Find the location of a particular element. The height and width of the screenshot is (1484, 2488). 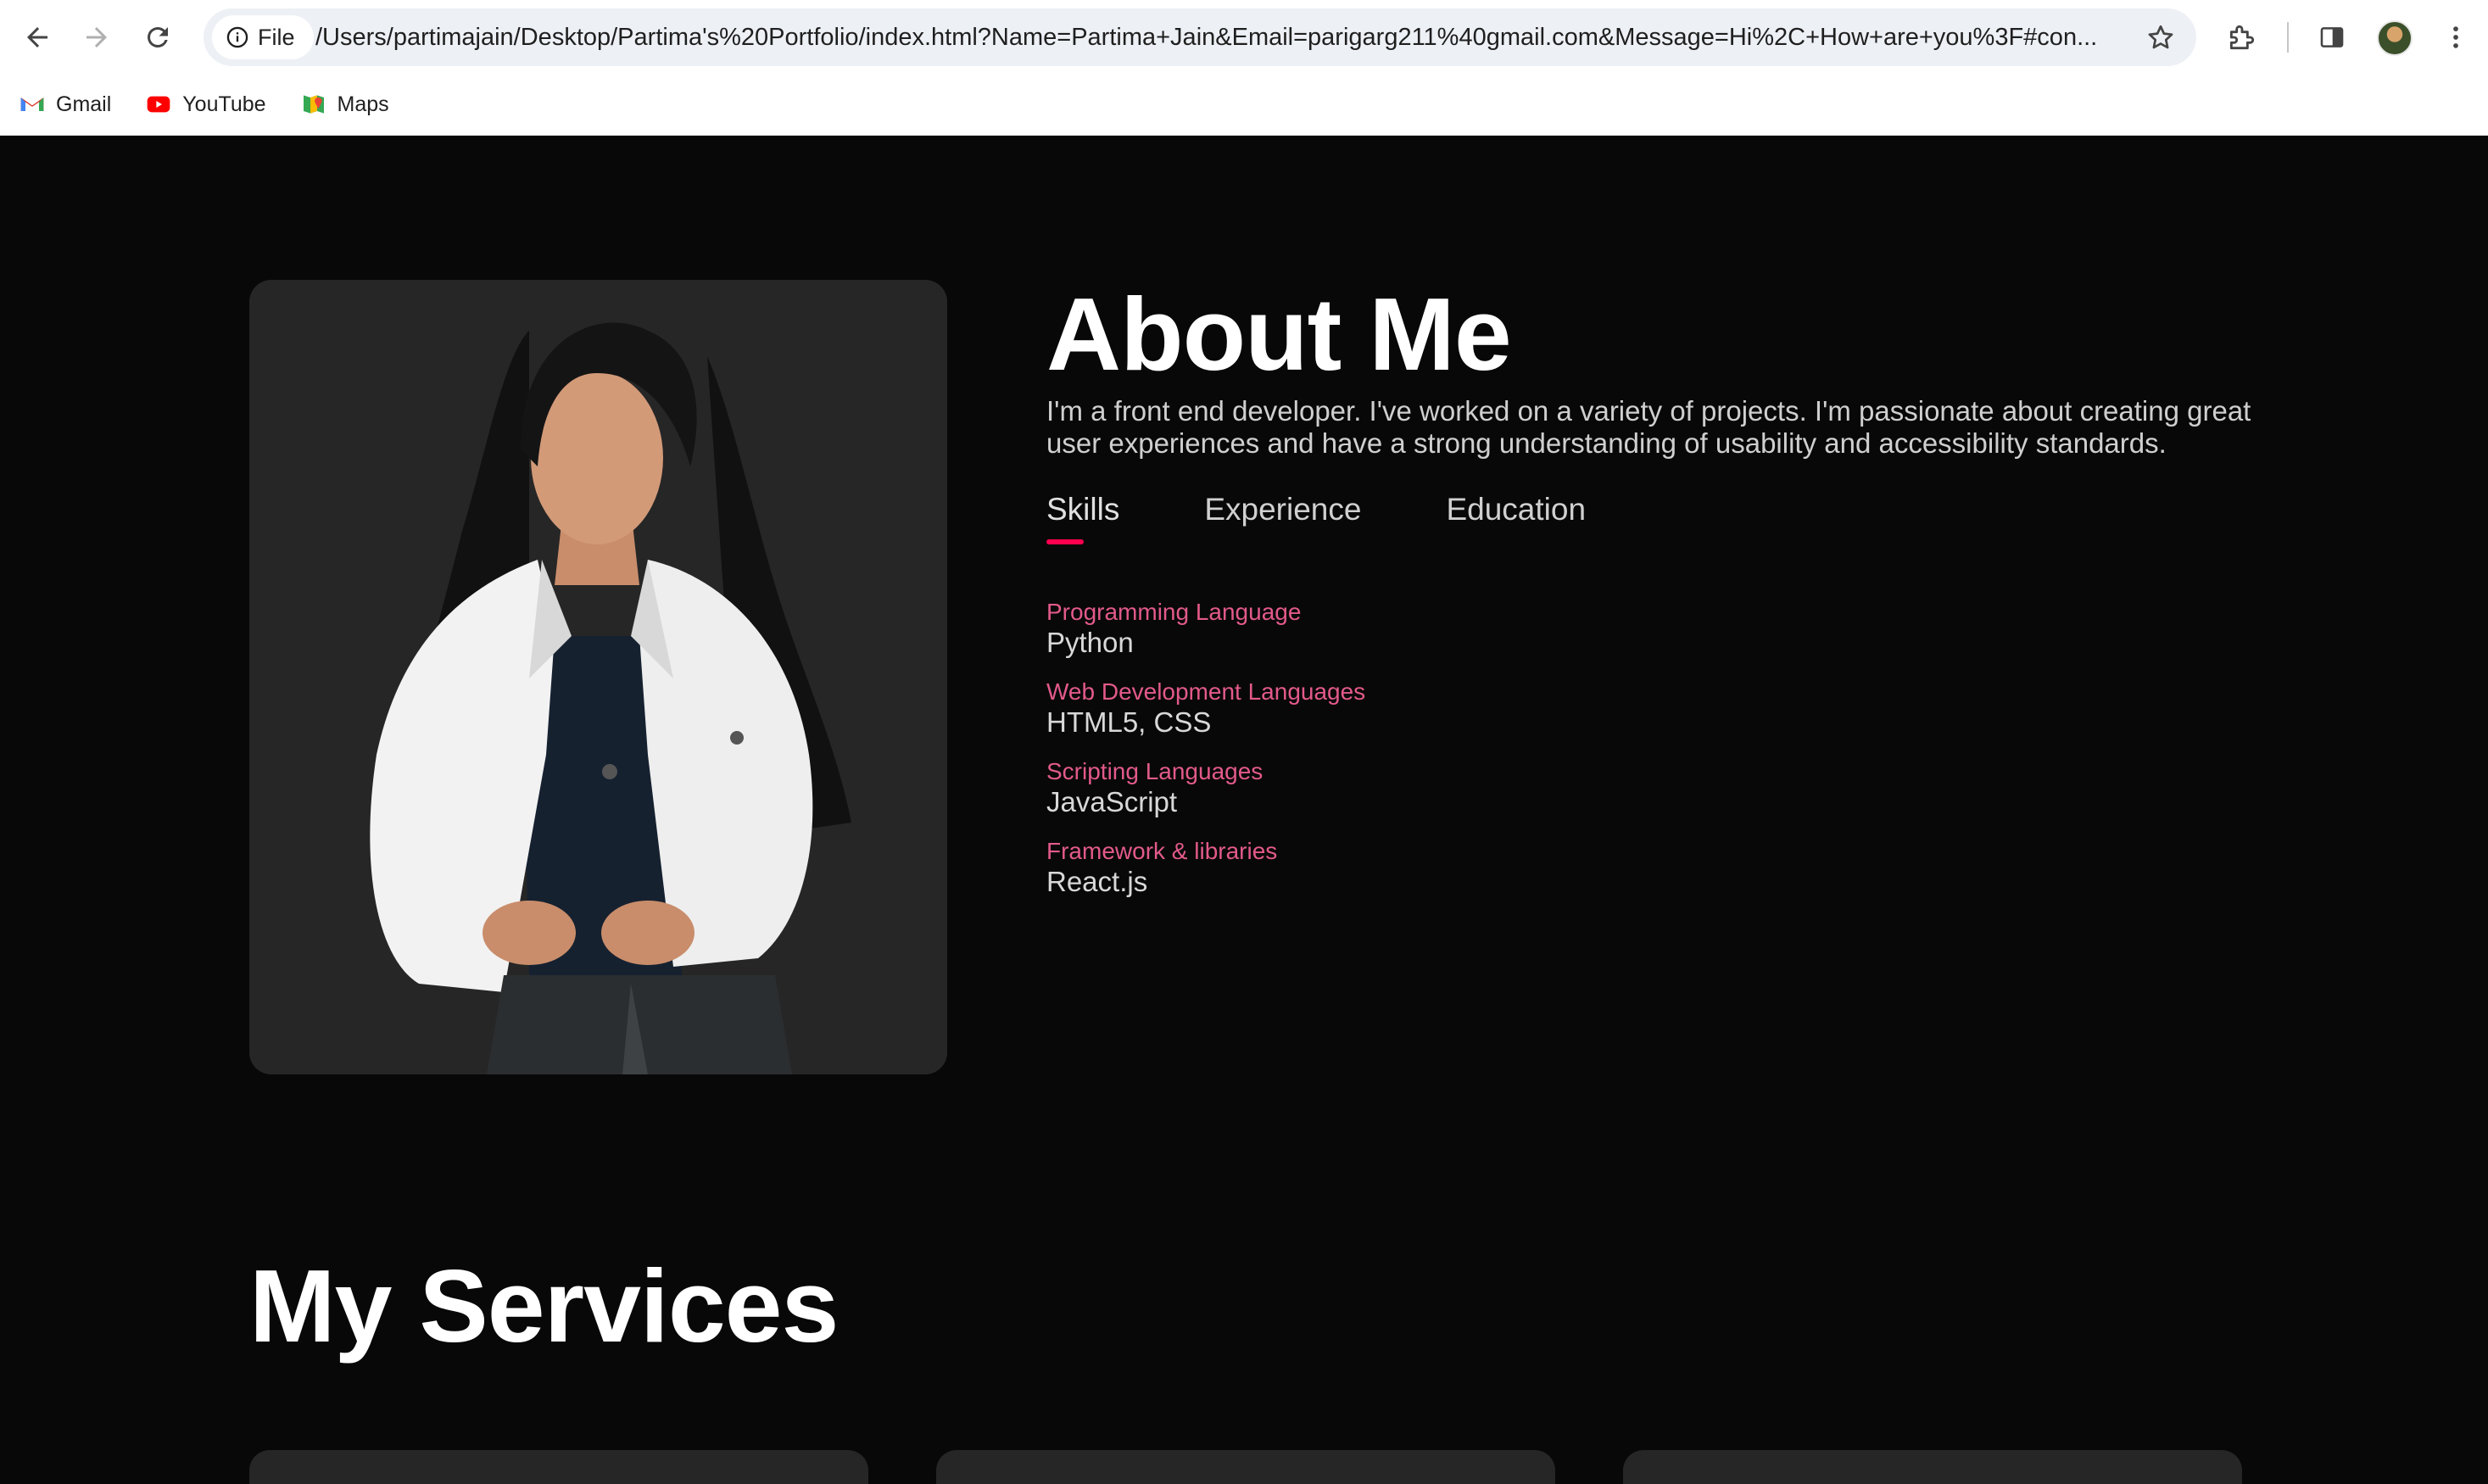

arrow-right-icon is located at coordinates (97, 37).